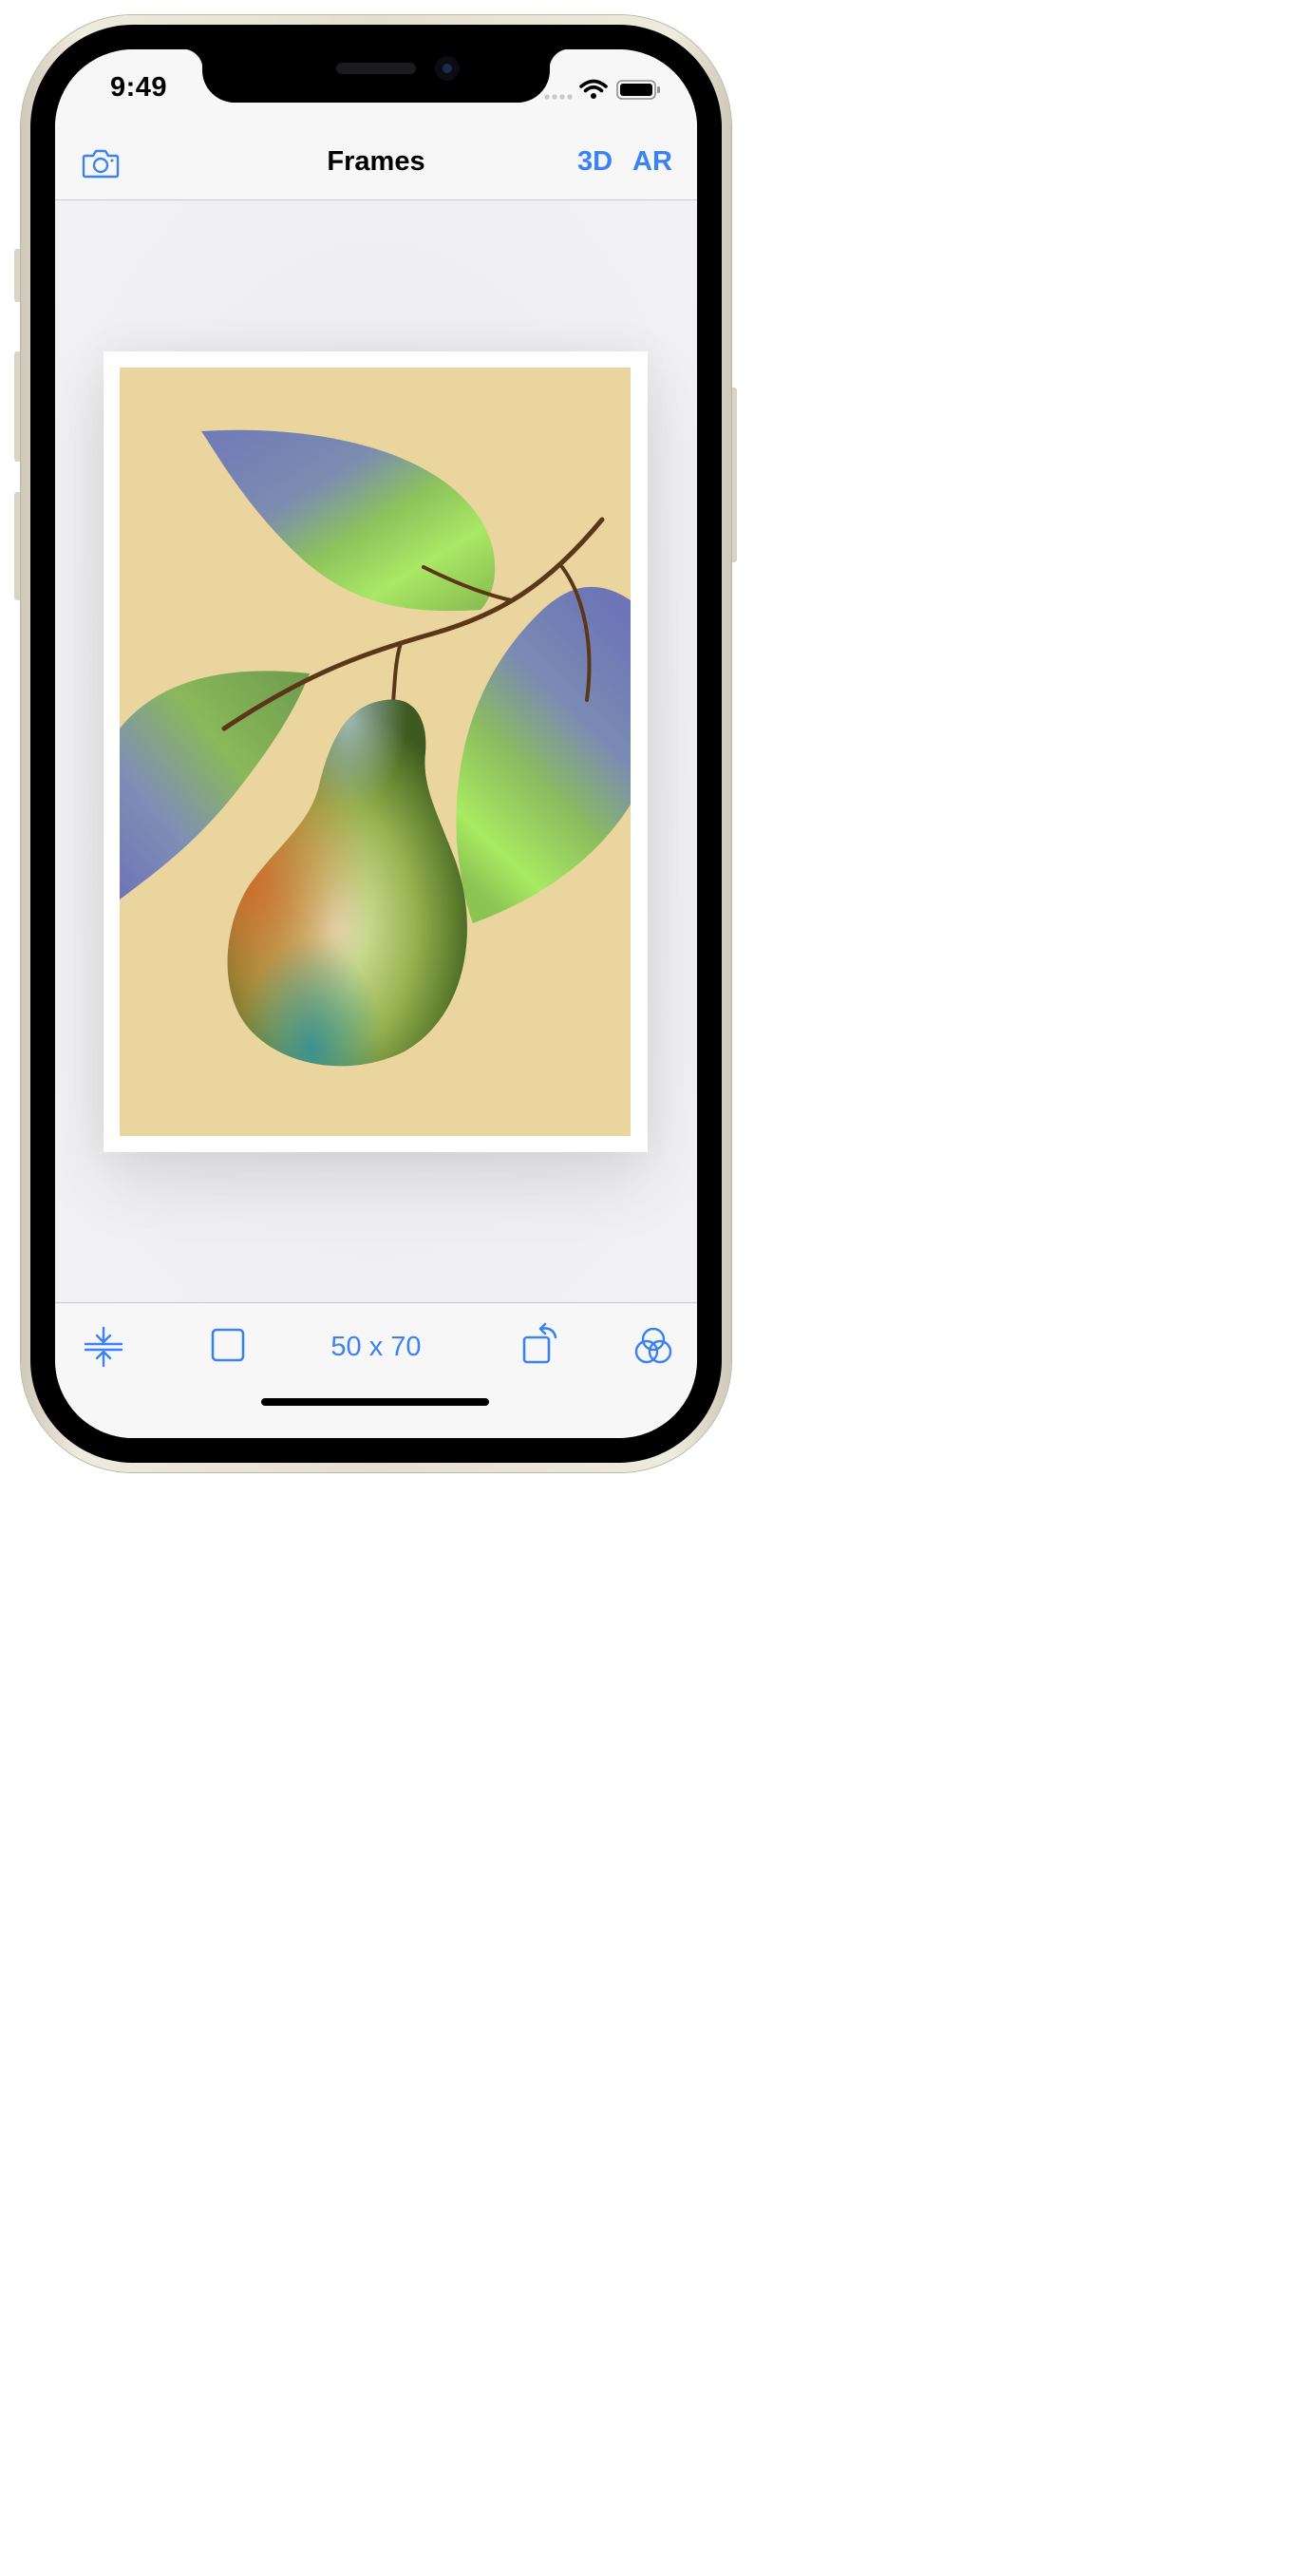  What do you see at coordinates (139, 87) in the screenshot?
I see `status-time: 9:49` at bounding box center [139, 87].